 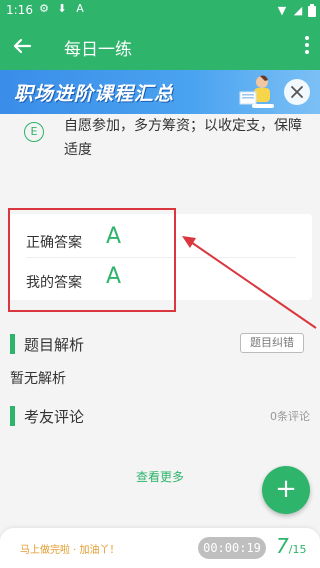 I want to click on page-title: 每日一练, so click(x=98, y=50).